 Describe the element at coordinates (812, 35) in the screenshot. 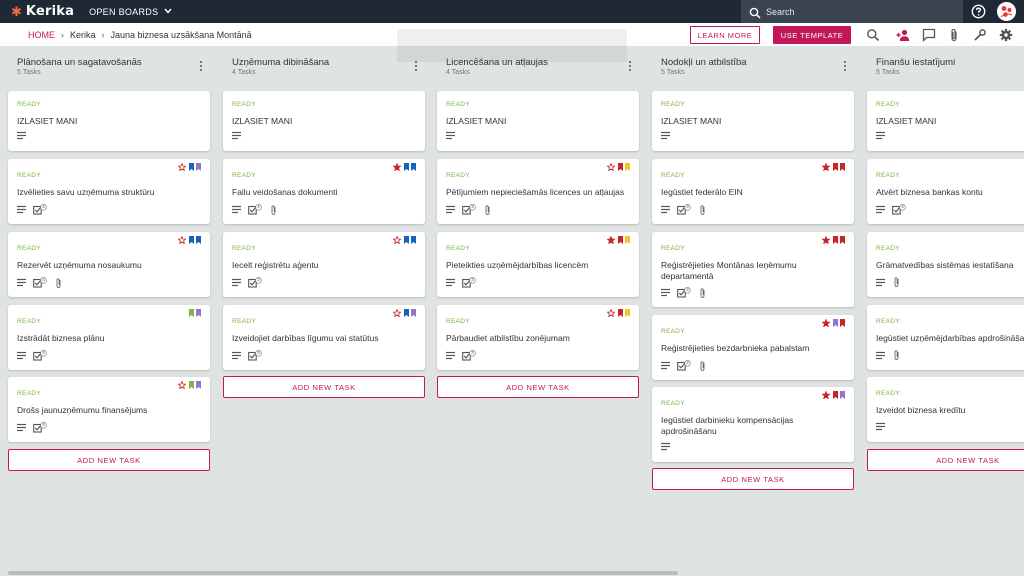

I see `use-template-button: USE TEMPLATE` at that location.